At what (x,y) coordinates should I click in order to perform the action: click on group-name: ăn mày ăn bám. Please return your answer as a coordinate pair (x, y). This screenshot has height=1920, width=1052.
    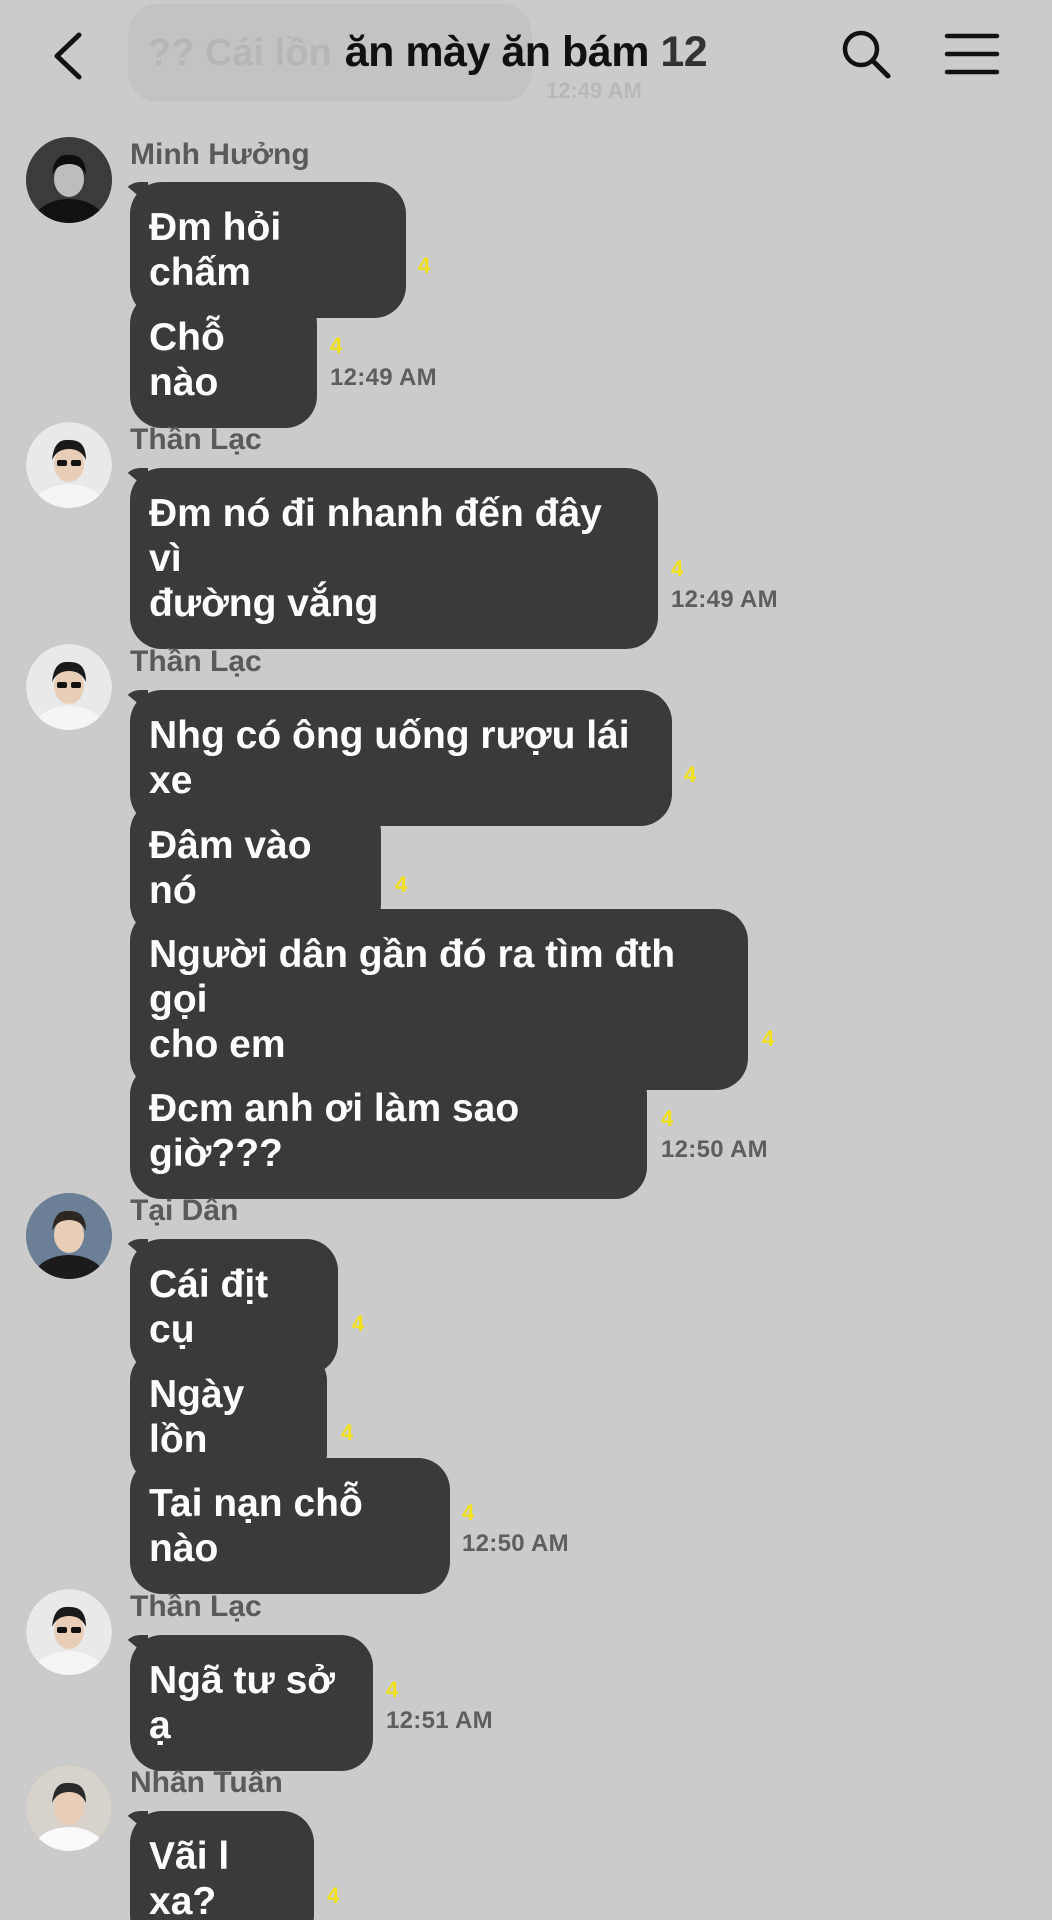
    Looking at the image, I should click on (497, 52).